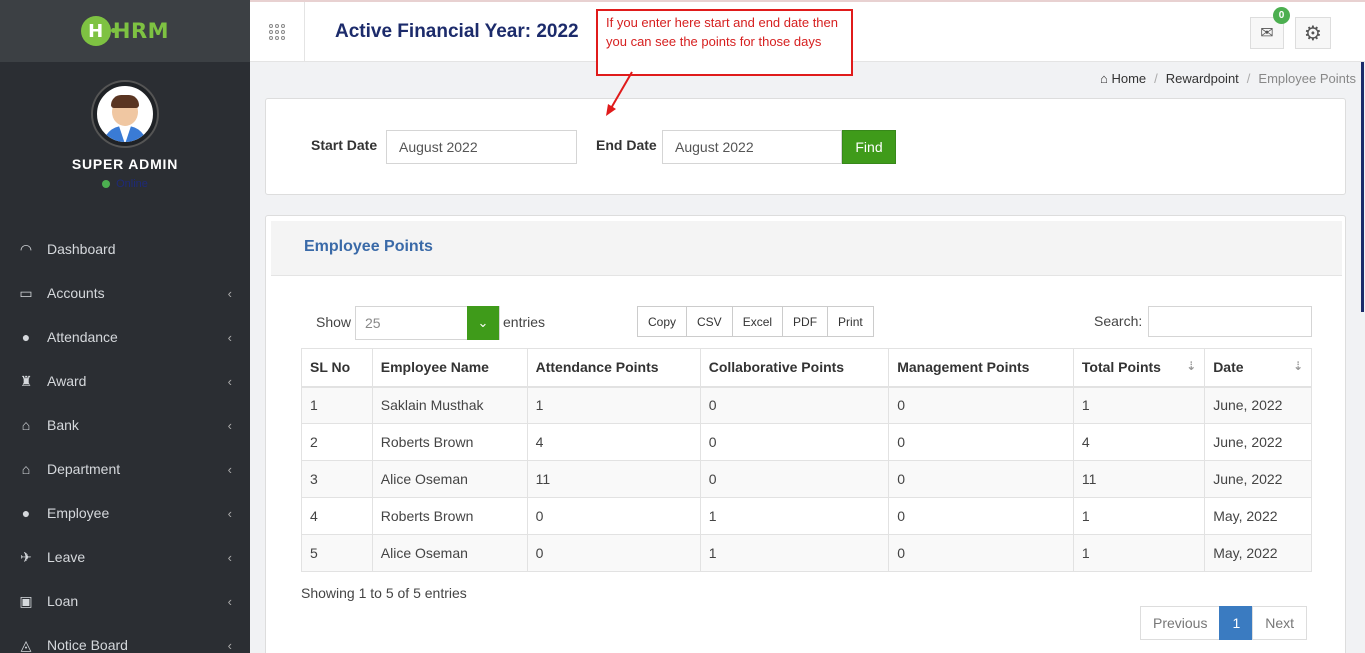 The height and width of the screenshot is (653, 1365). I want to click on next-page-button: Next, so click(1280, 623).